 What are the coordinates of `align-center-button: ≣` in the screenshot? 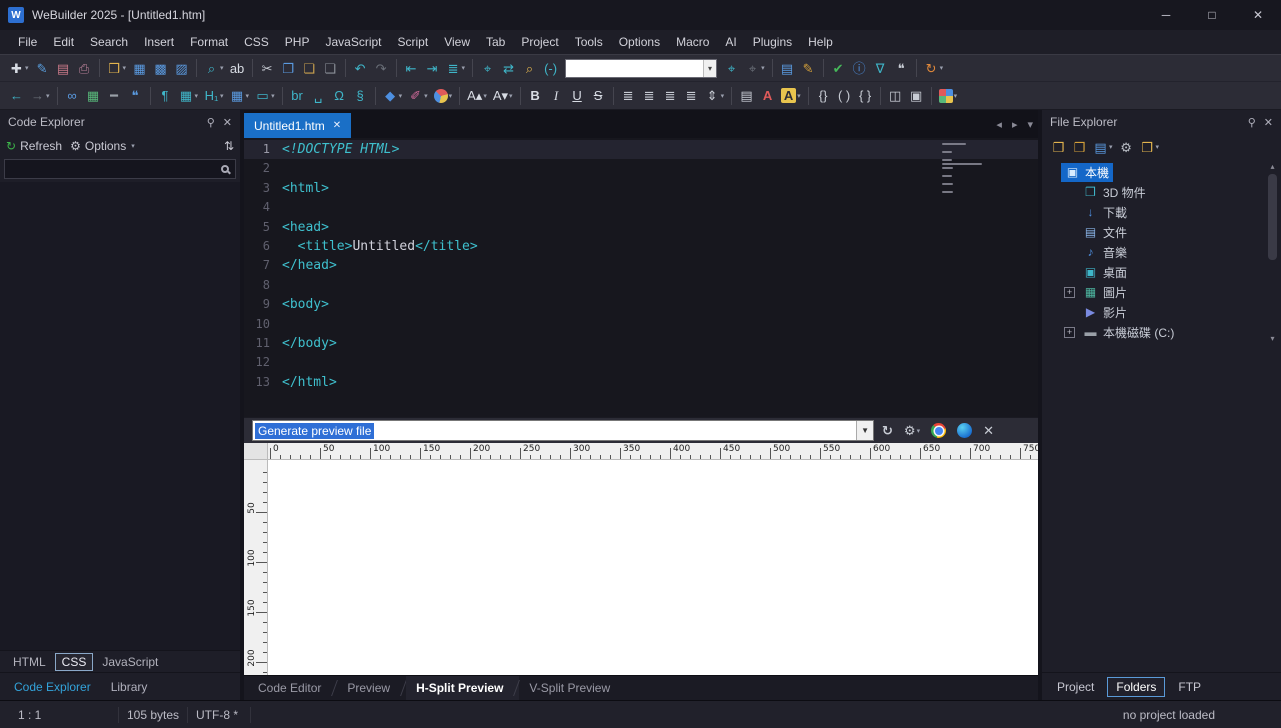 It's located at (649, 96).